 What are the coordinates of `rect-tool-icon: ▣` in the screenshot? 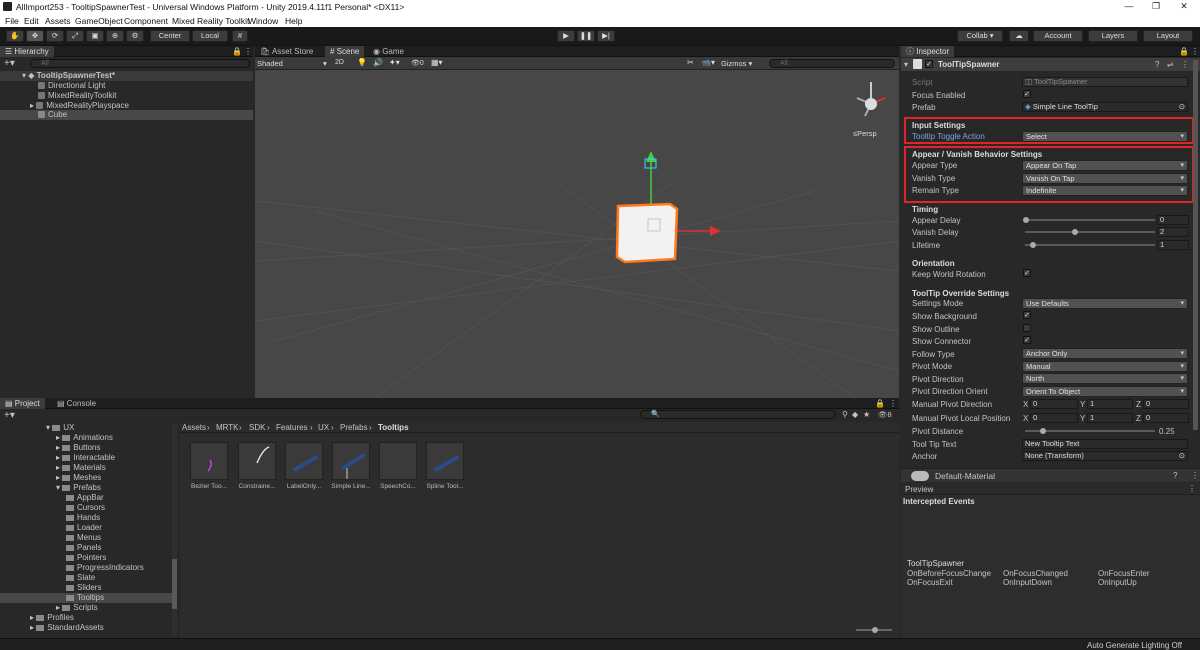 It's located at (95, 36).